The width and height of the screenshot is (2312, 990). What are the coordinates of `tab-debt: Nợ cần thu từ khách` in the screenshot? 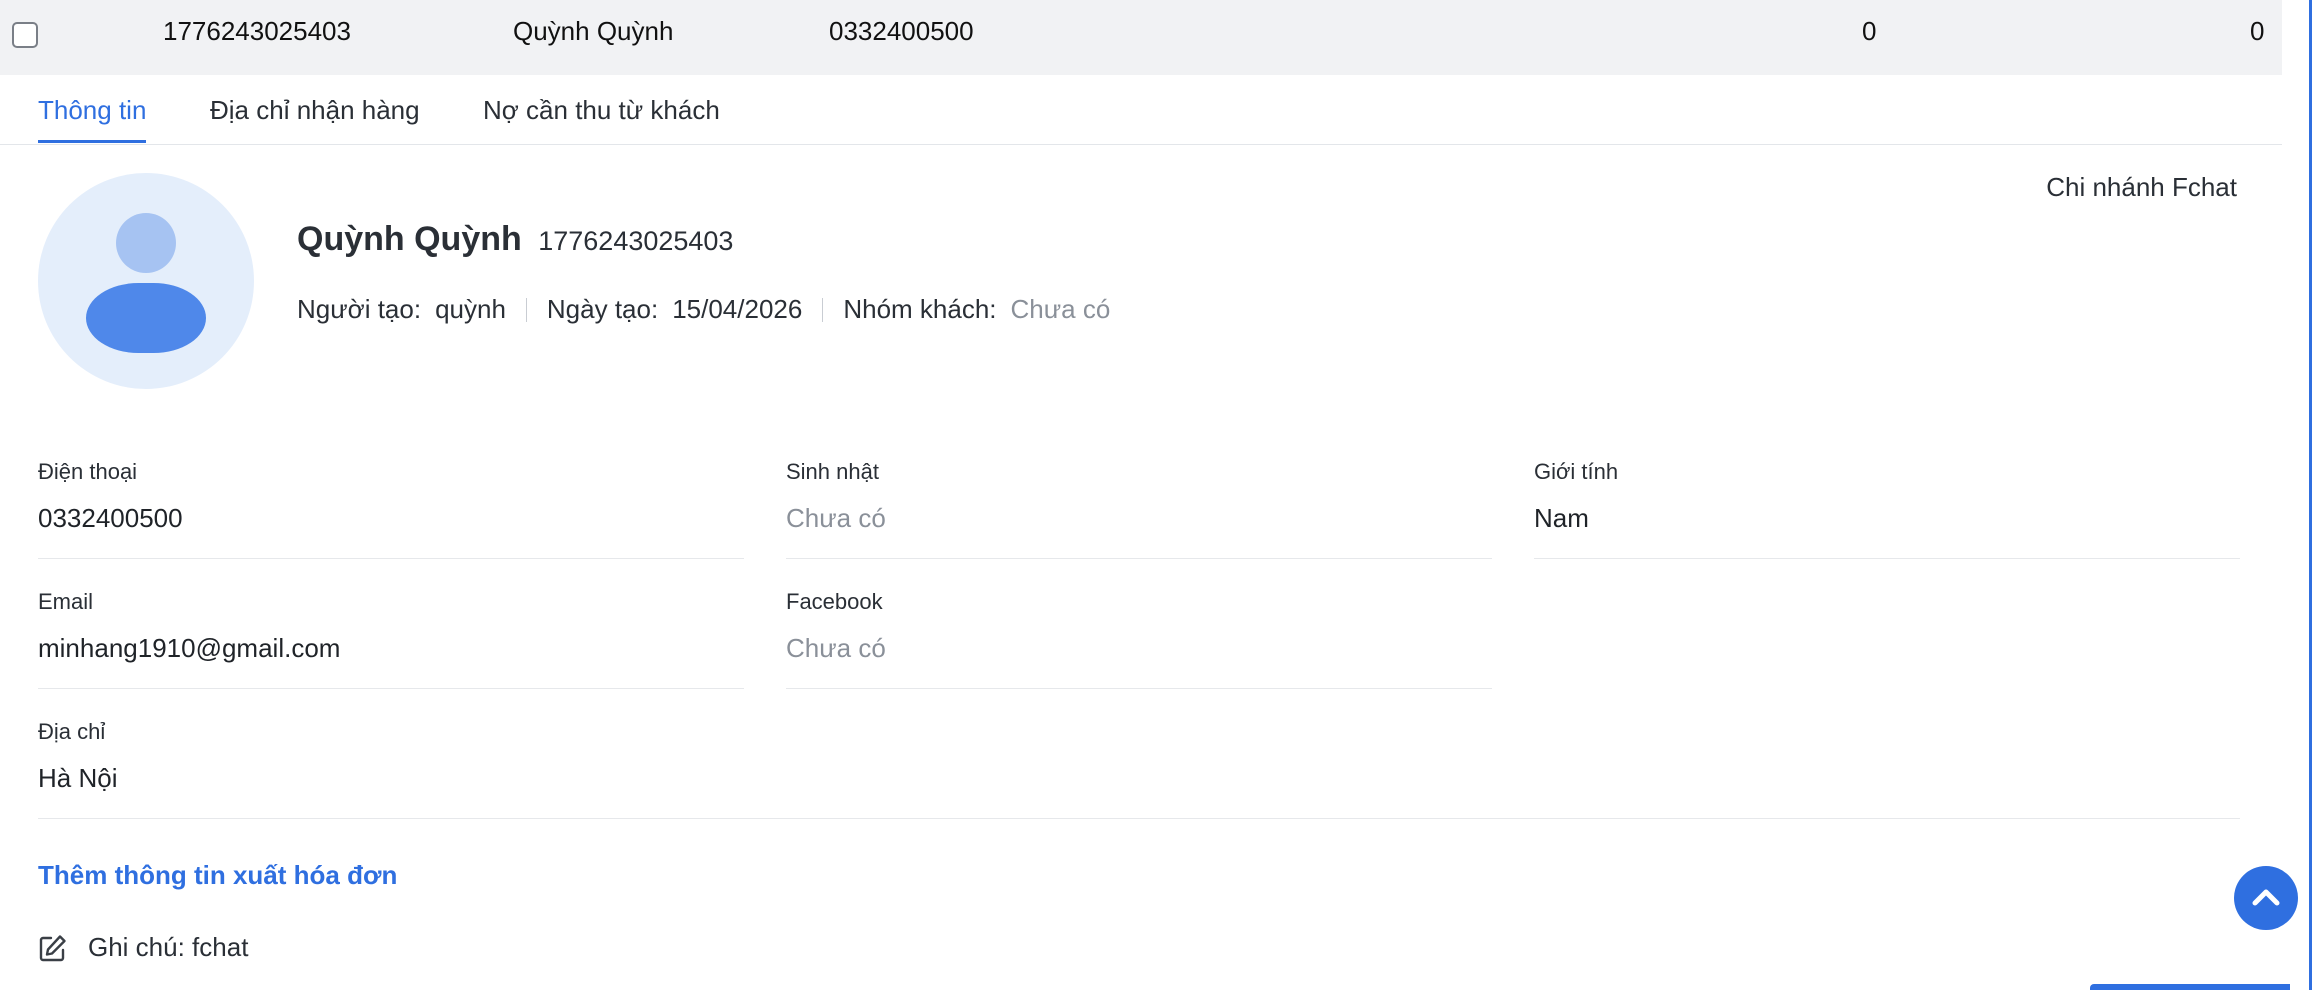 It's located at (601, 117).